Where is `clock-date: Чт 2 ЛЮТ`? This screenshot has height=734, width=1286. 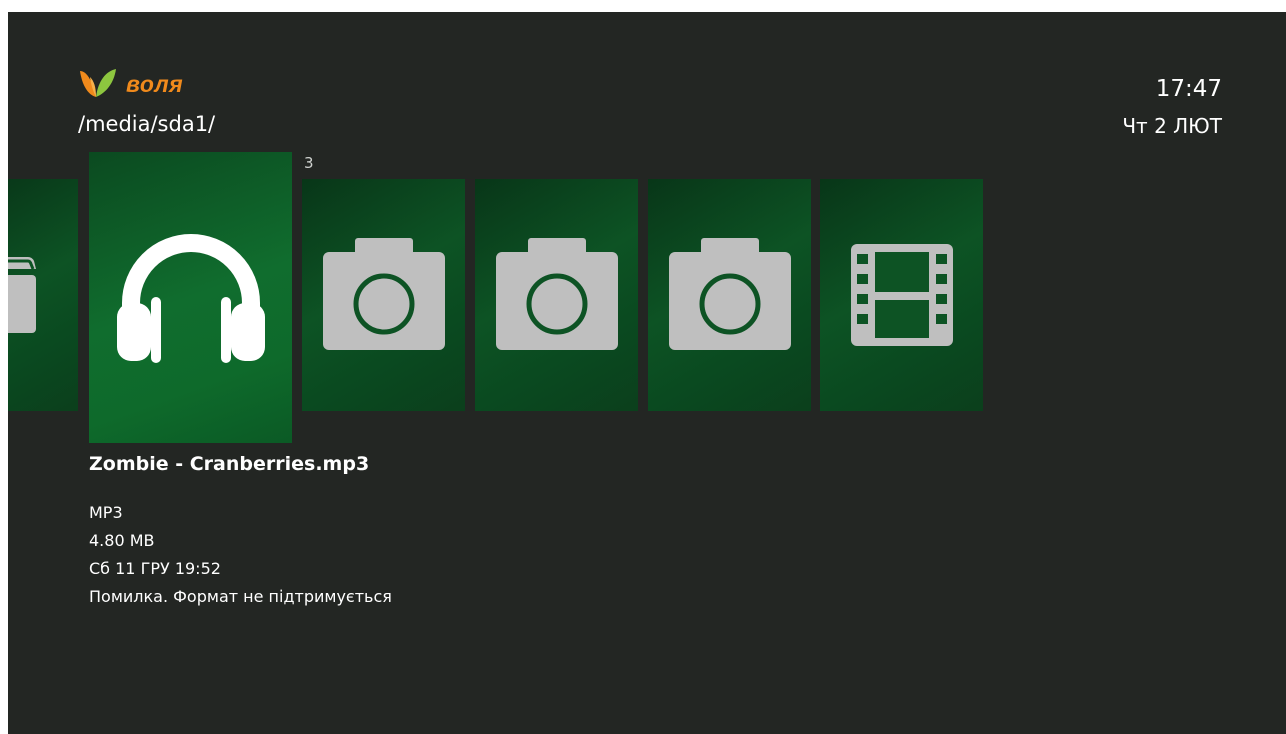 clock-date: Чт 2 ЛЮТ is located at coordinates (1172, 126).